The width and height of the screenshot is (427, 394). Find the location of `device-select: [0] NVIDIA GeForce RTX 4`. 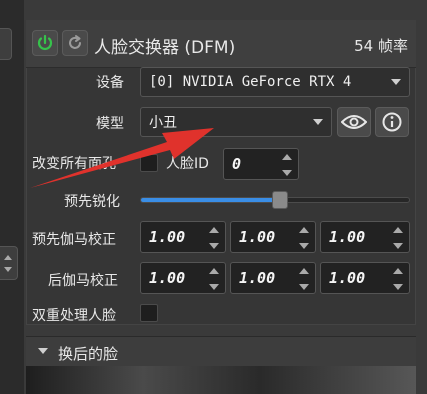

device-select: [0] NVIDIA GeForce RTX 4 is located at coordinates (275, 82).